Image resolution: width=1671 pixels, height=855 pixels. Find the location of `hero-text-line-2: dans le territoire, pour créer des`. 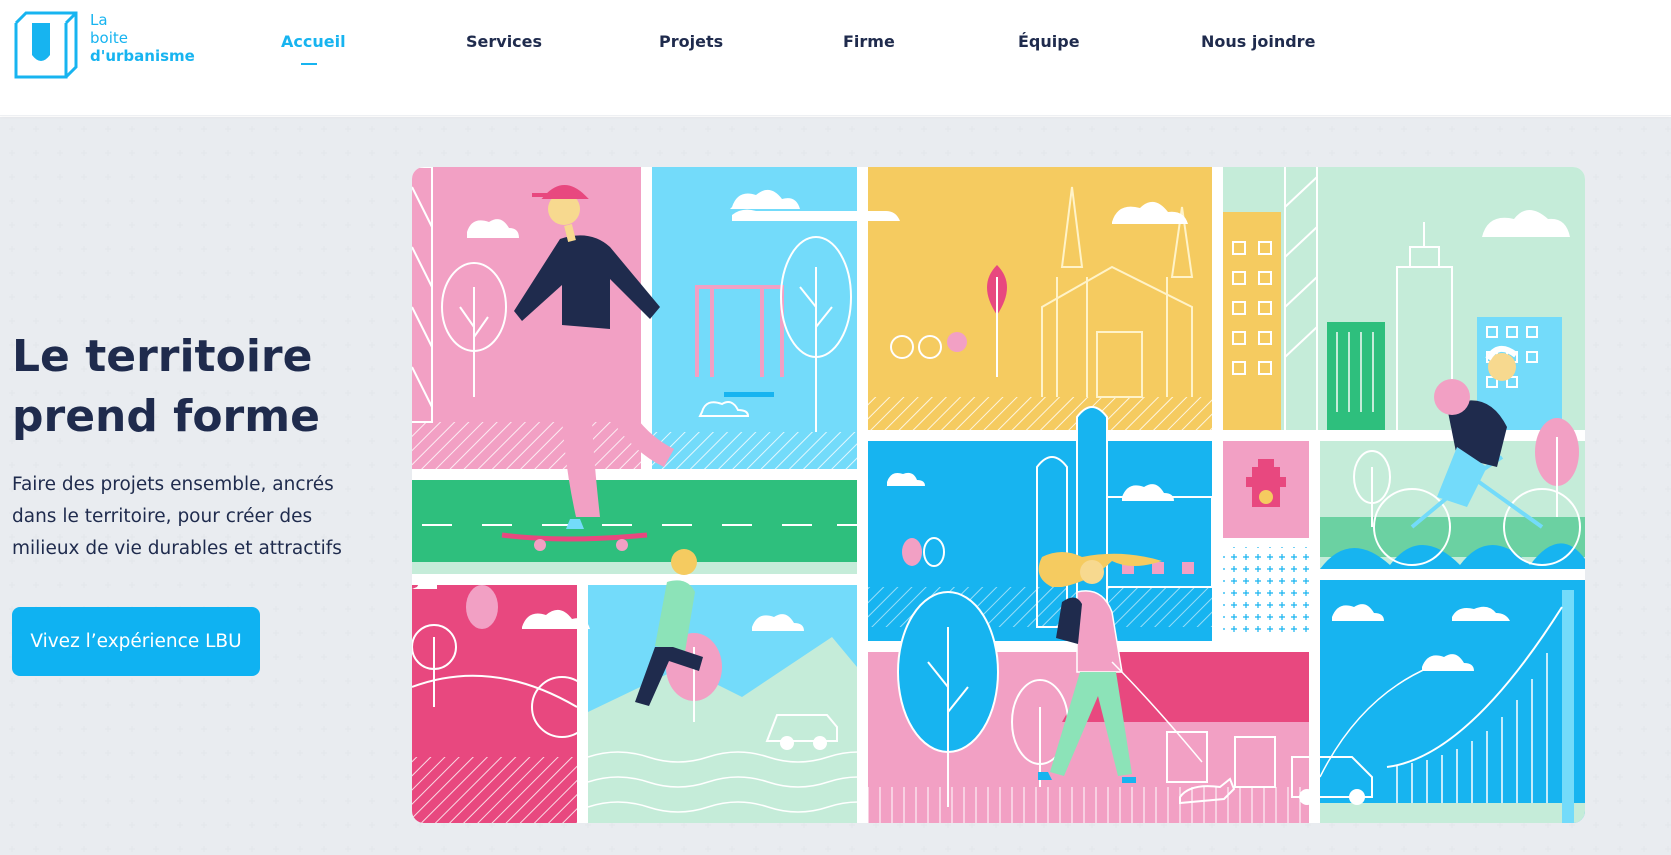

hero-text-line-2: dans le territoire, pour créer des is located at coordinates (162, 516).